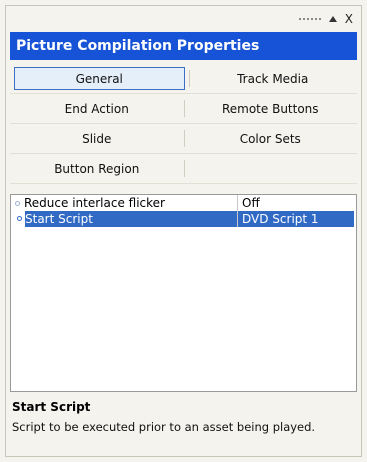 This screenshot has height=462, width=367. Describe the element at coordinates (325, 19) in the screenshot. I see `panel-controls: X` at that location.